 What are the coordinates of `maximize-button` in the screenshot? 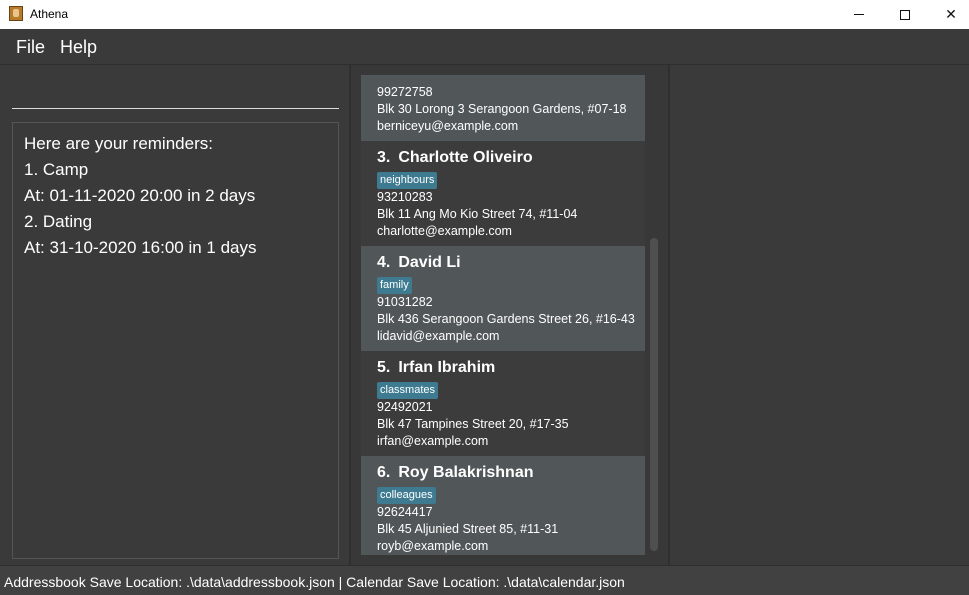 It's located at (905, 14).